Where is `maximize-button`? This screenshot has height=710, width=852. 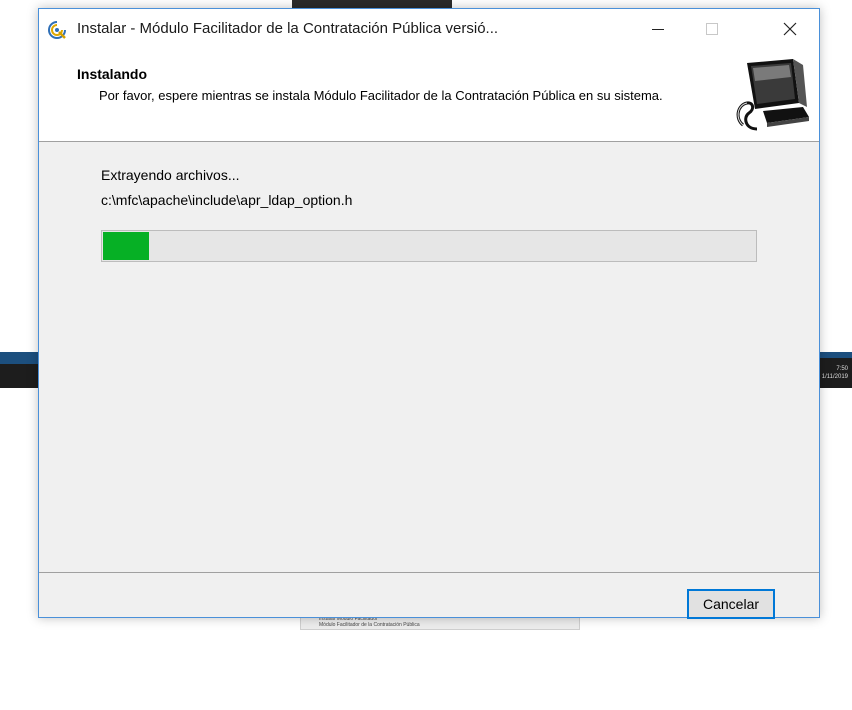 maximize-button is located at coordinates (712, 29).